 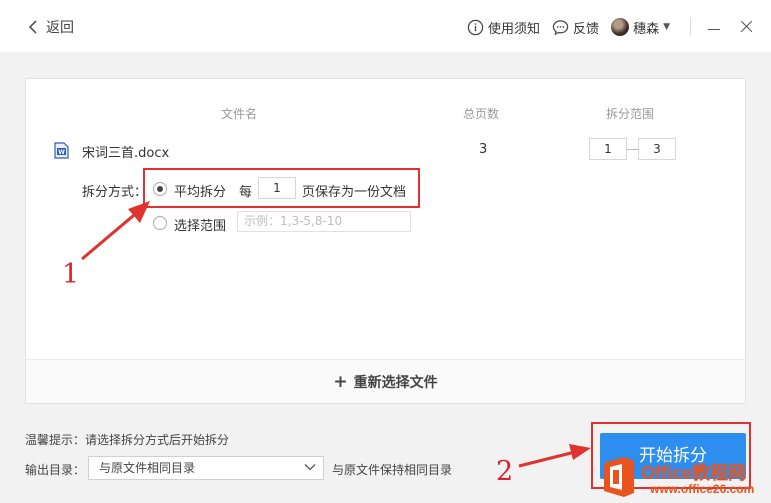 I want to click on range-to-input: 3, so click(x=657, y=149).